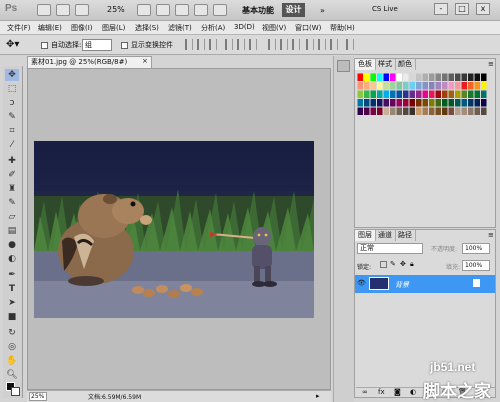 The image size is (500, 402). What do you see at coordinates (272, 44) in the screenshot?
I see `distribute-top-icon` at bounding box center [272, 44].